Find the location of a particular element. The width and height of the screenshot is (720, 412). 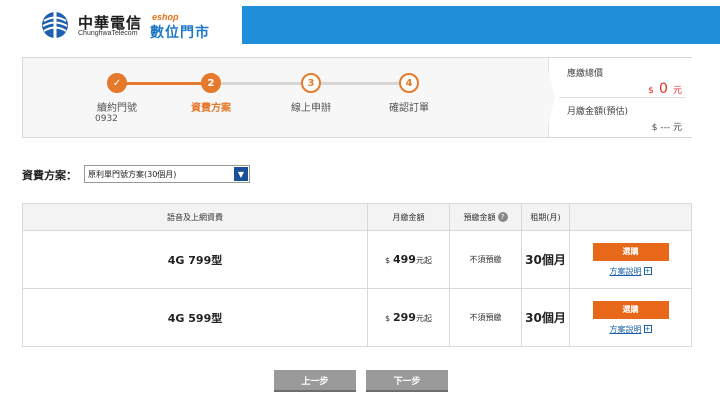

table-row: 4G 799型 $ 499元起 不須預繳 30個月 選購 方案說明 + is located at coordinates (357, 259).